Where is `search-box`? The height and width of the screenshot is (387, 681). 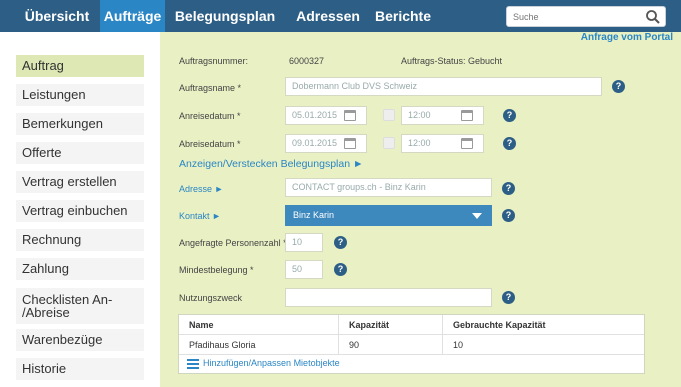 search-box is located at coordinates (586, 16).